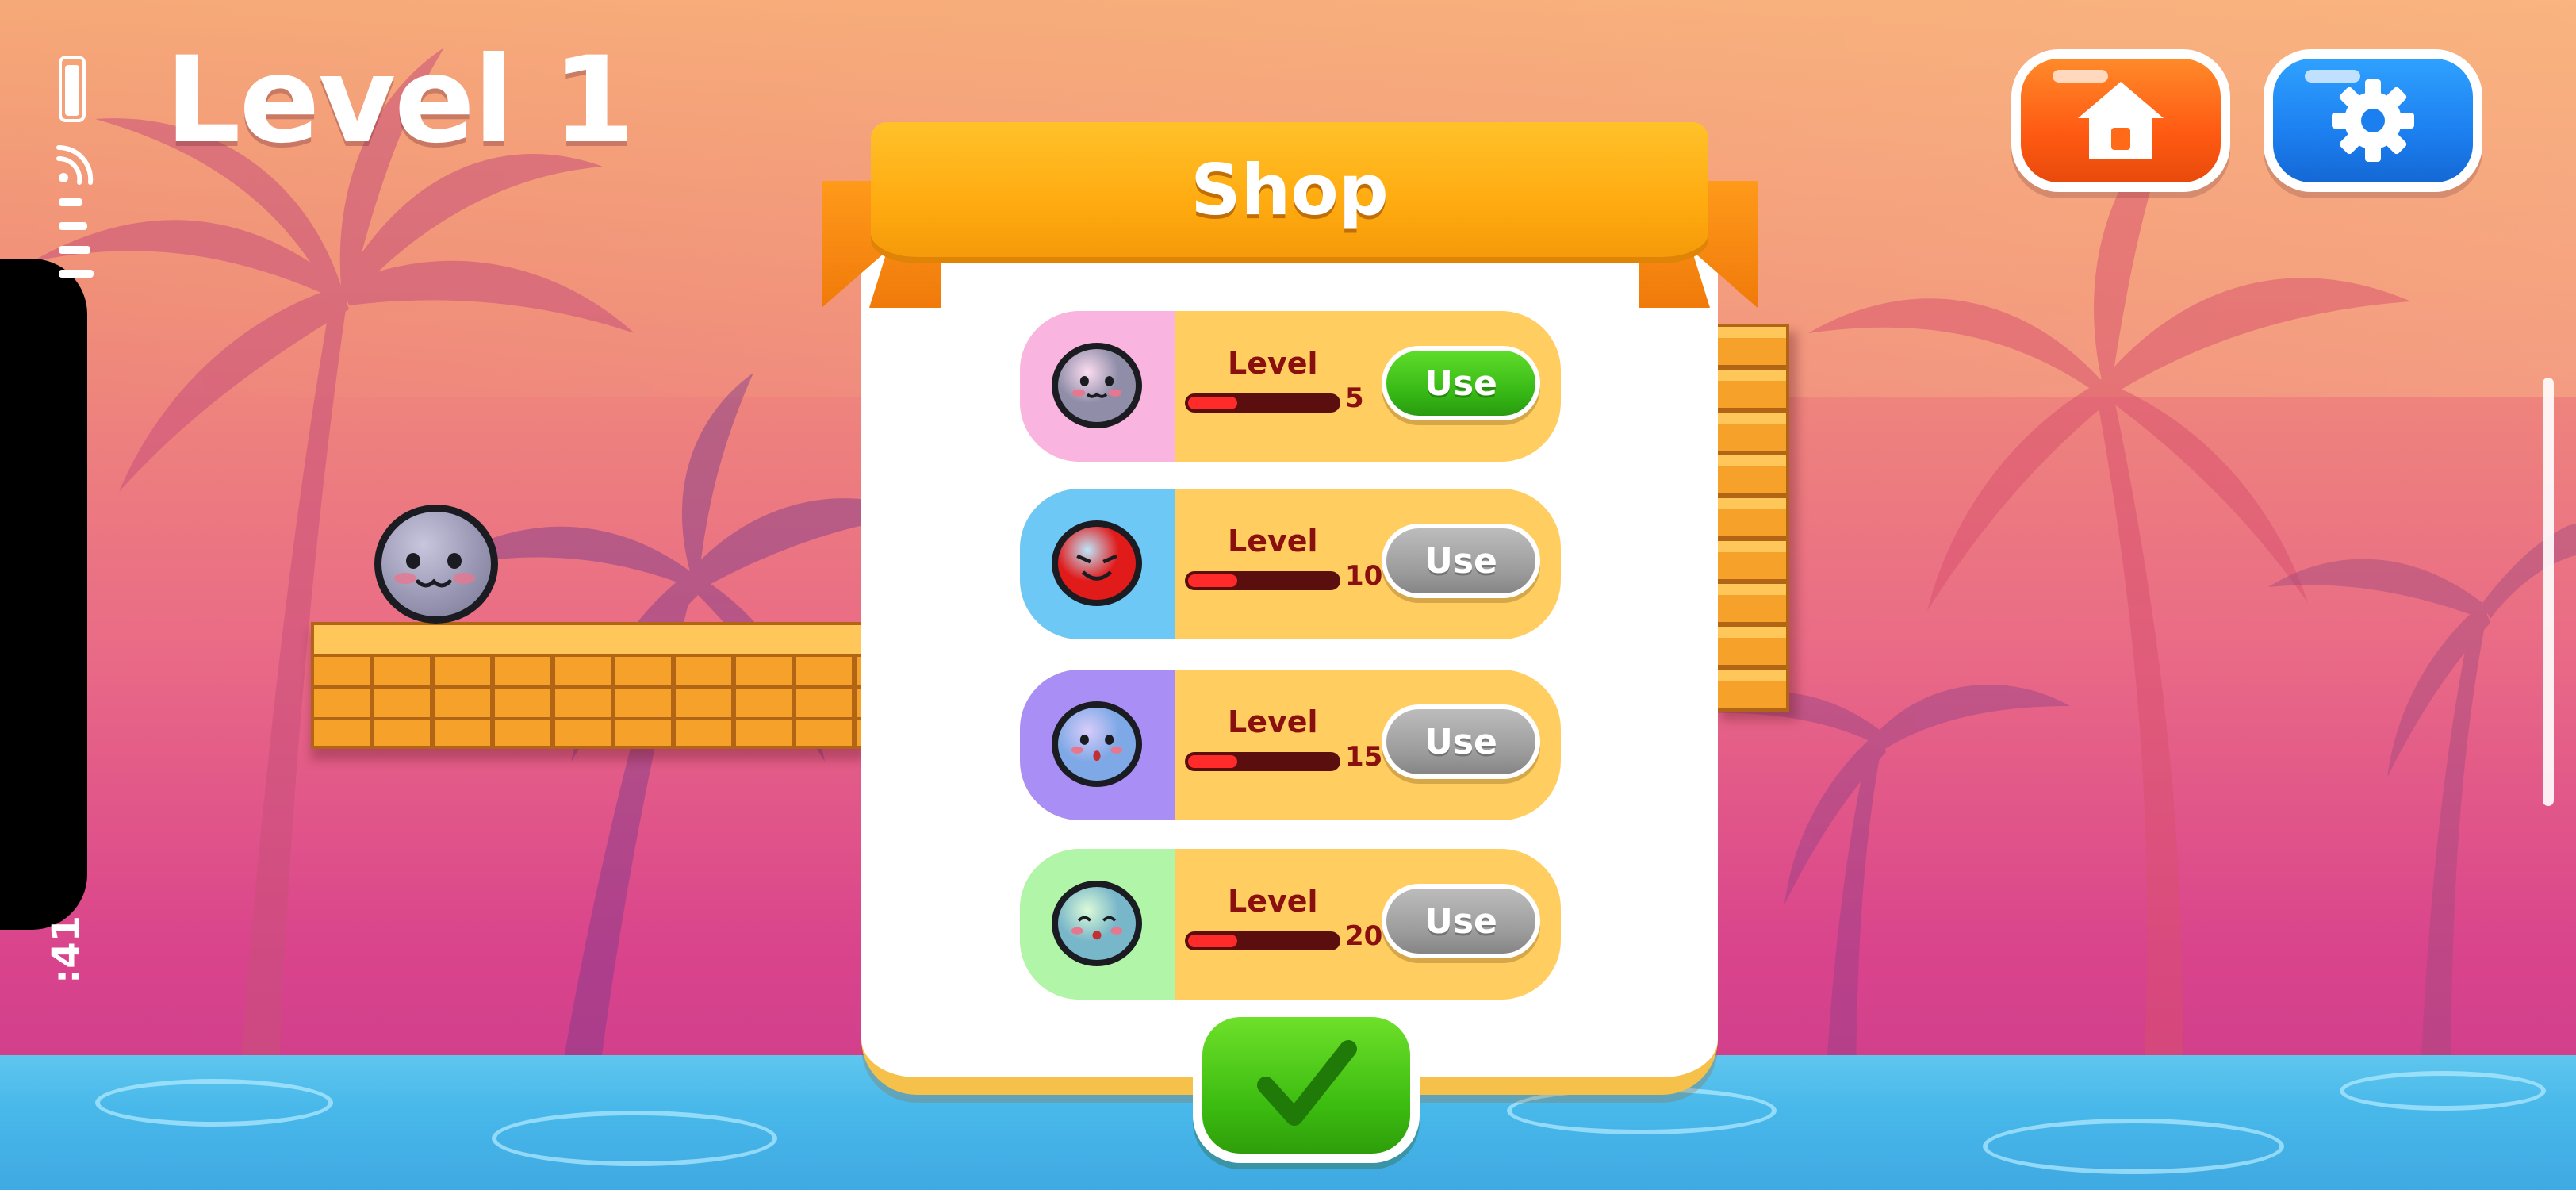  Describe the element at coordinates (1290, 924) in the screenshot. I see `shop-item: Level 20 Use` at that location.